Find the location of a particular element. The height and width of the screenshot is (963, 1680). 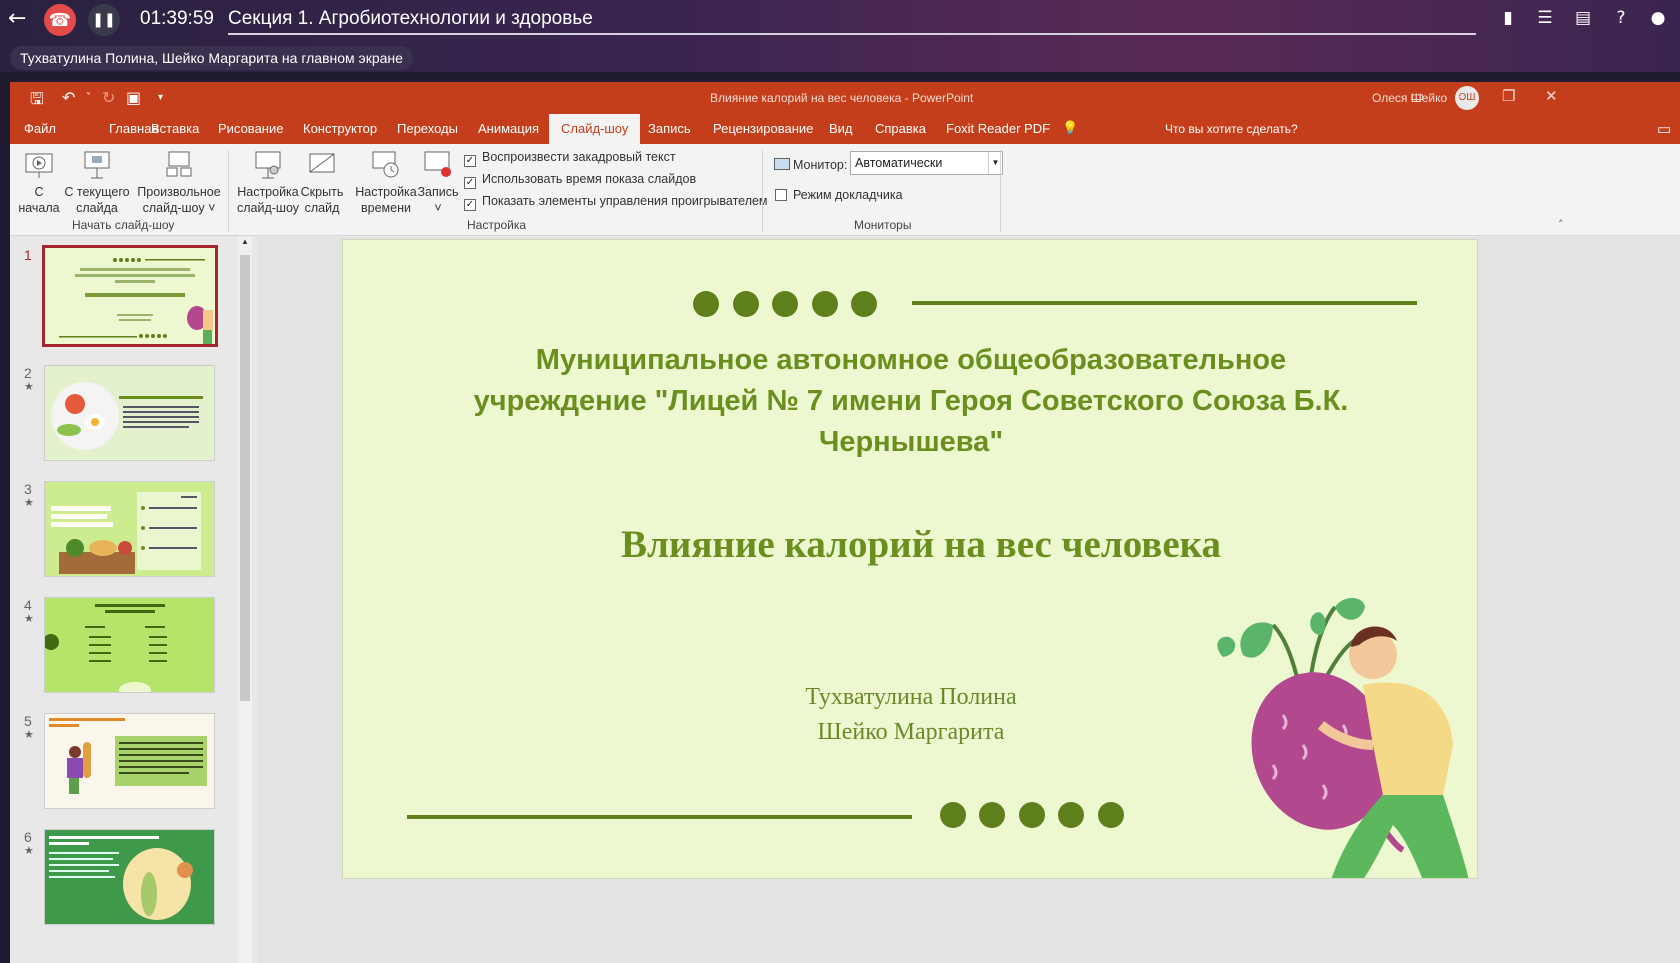

user-icon: ● is located at coordinates (1658, 19).